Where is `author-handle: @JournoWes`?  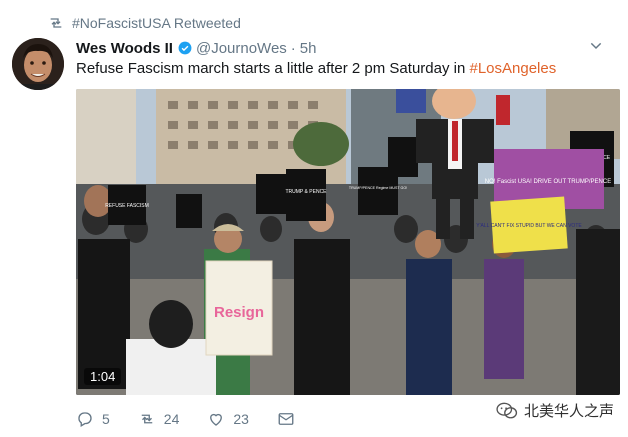
author-handle: @JournoWes is located at coordinates (241, 48).